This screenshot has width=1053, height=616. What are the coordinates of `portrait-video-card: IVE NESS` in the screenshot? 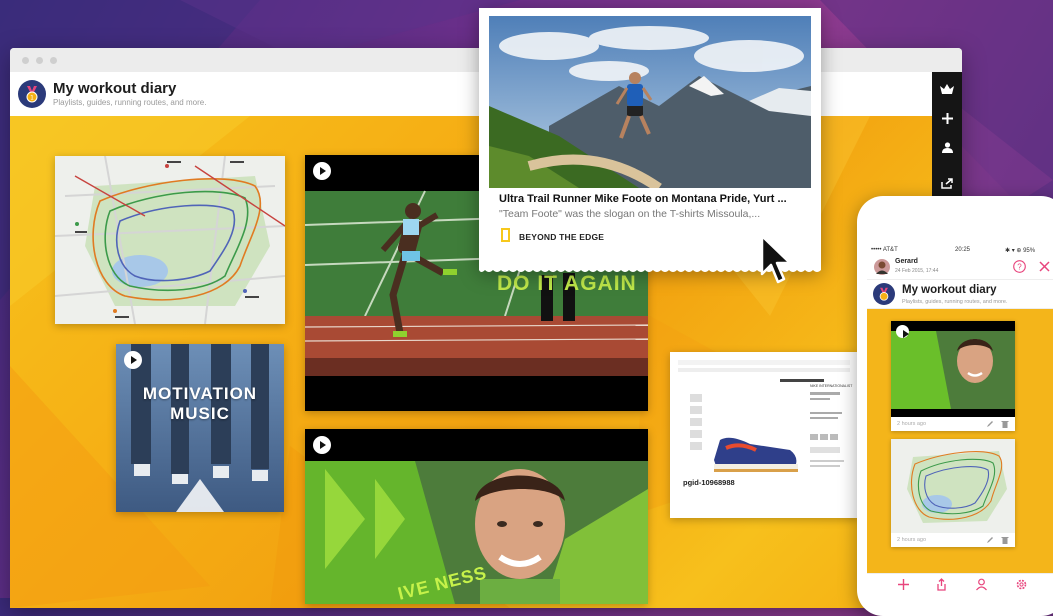 It's located at (476, 516).